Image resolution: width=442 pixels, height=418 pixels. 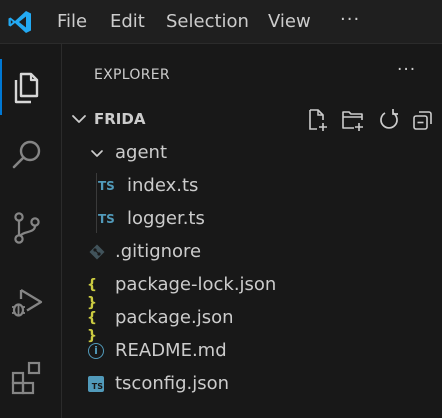 What do you see at coordinates (20, 22) in the screenshot?
I see `vscode-logo-icon` at bounding box center [20, 22].